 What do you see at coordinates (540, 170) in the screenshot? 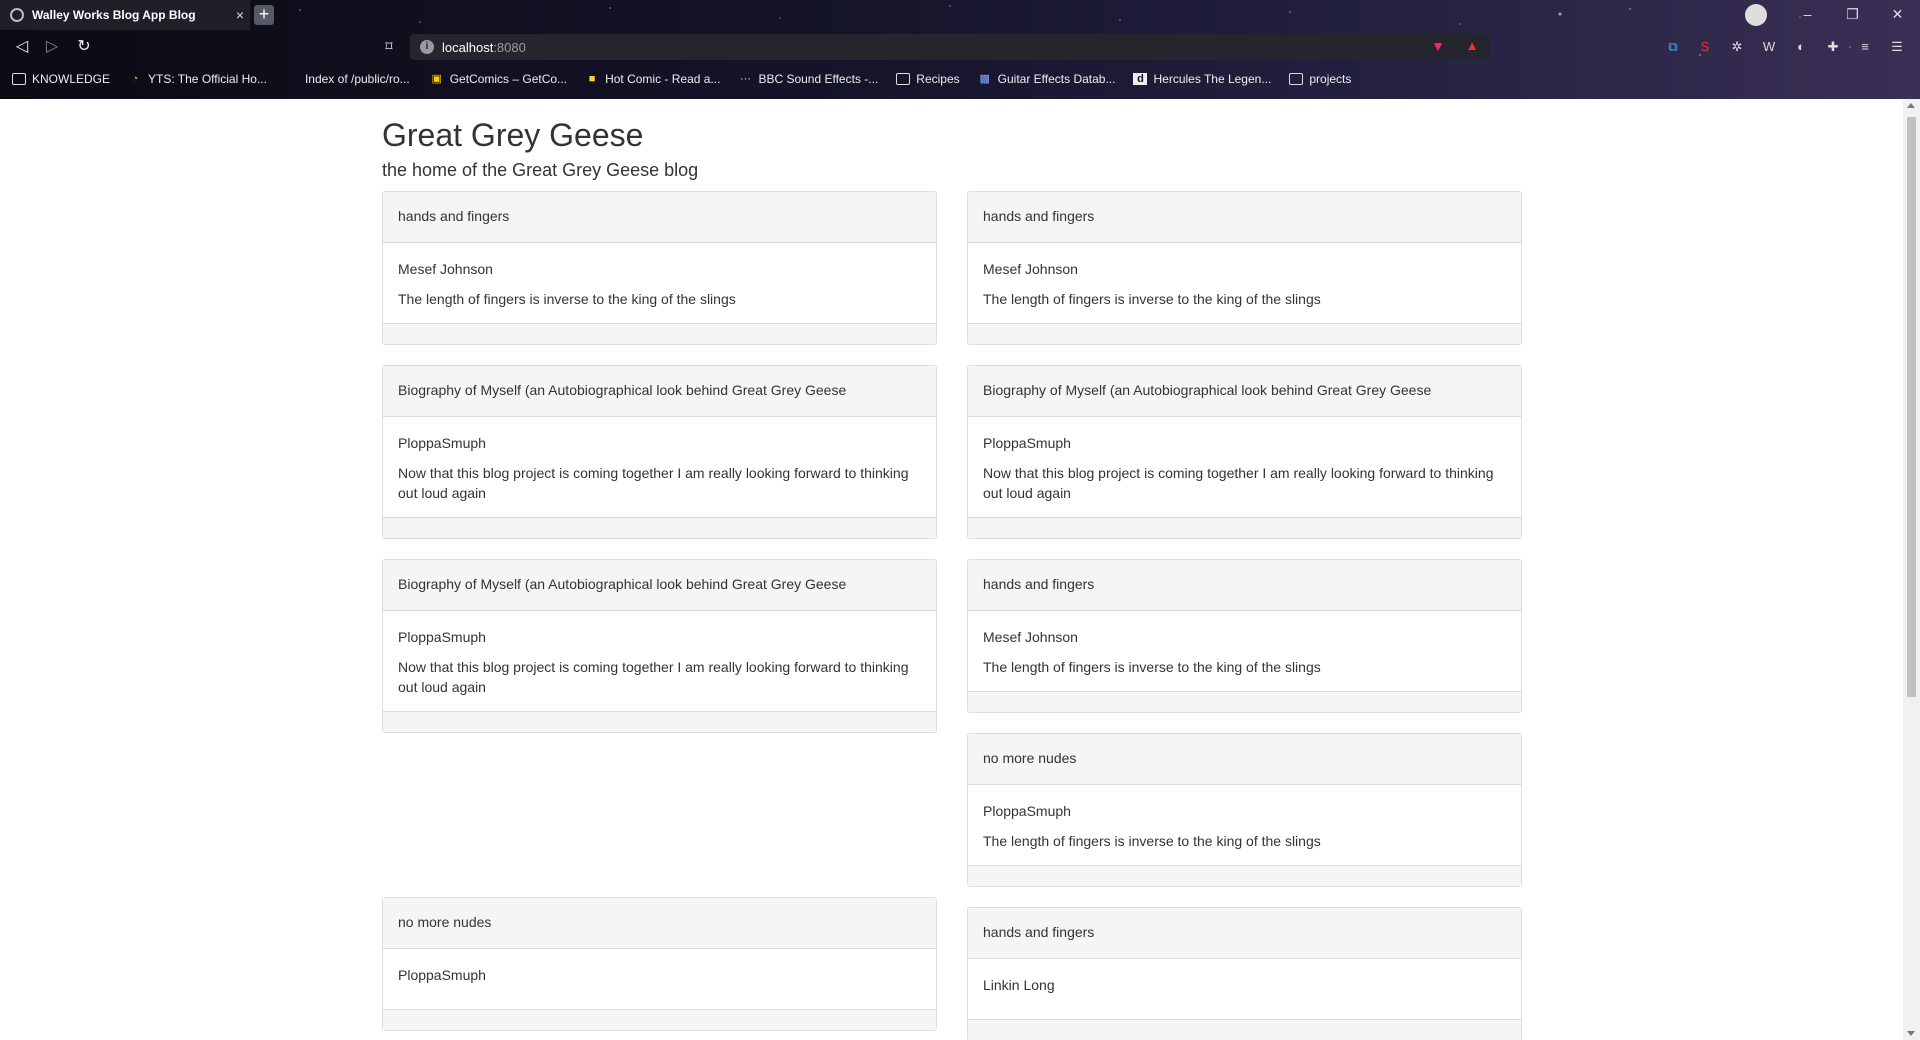
I see `page-subtitle: the home of the Great Grey Geese blog` at bounding box center [540, 170].